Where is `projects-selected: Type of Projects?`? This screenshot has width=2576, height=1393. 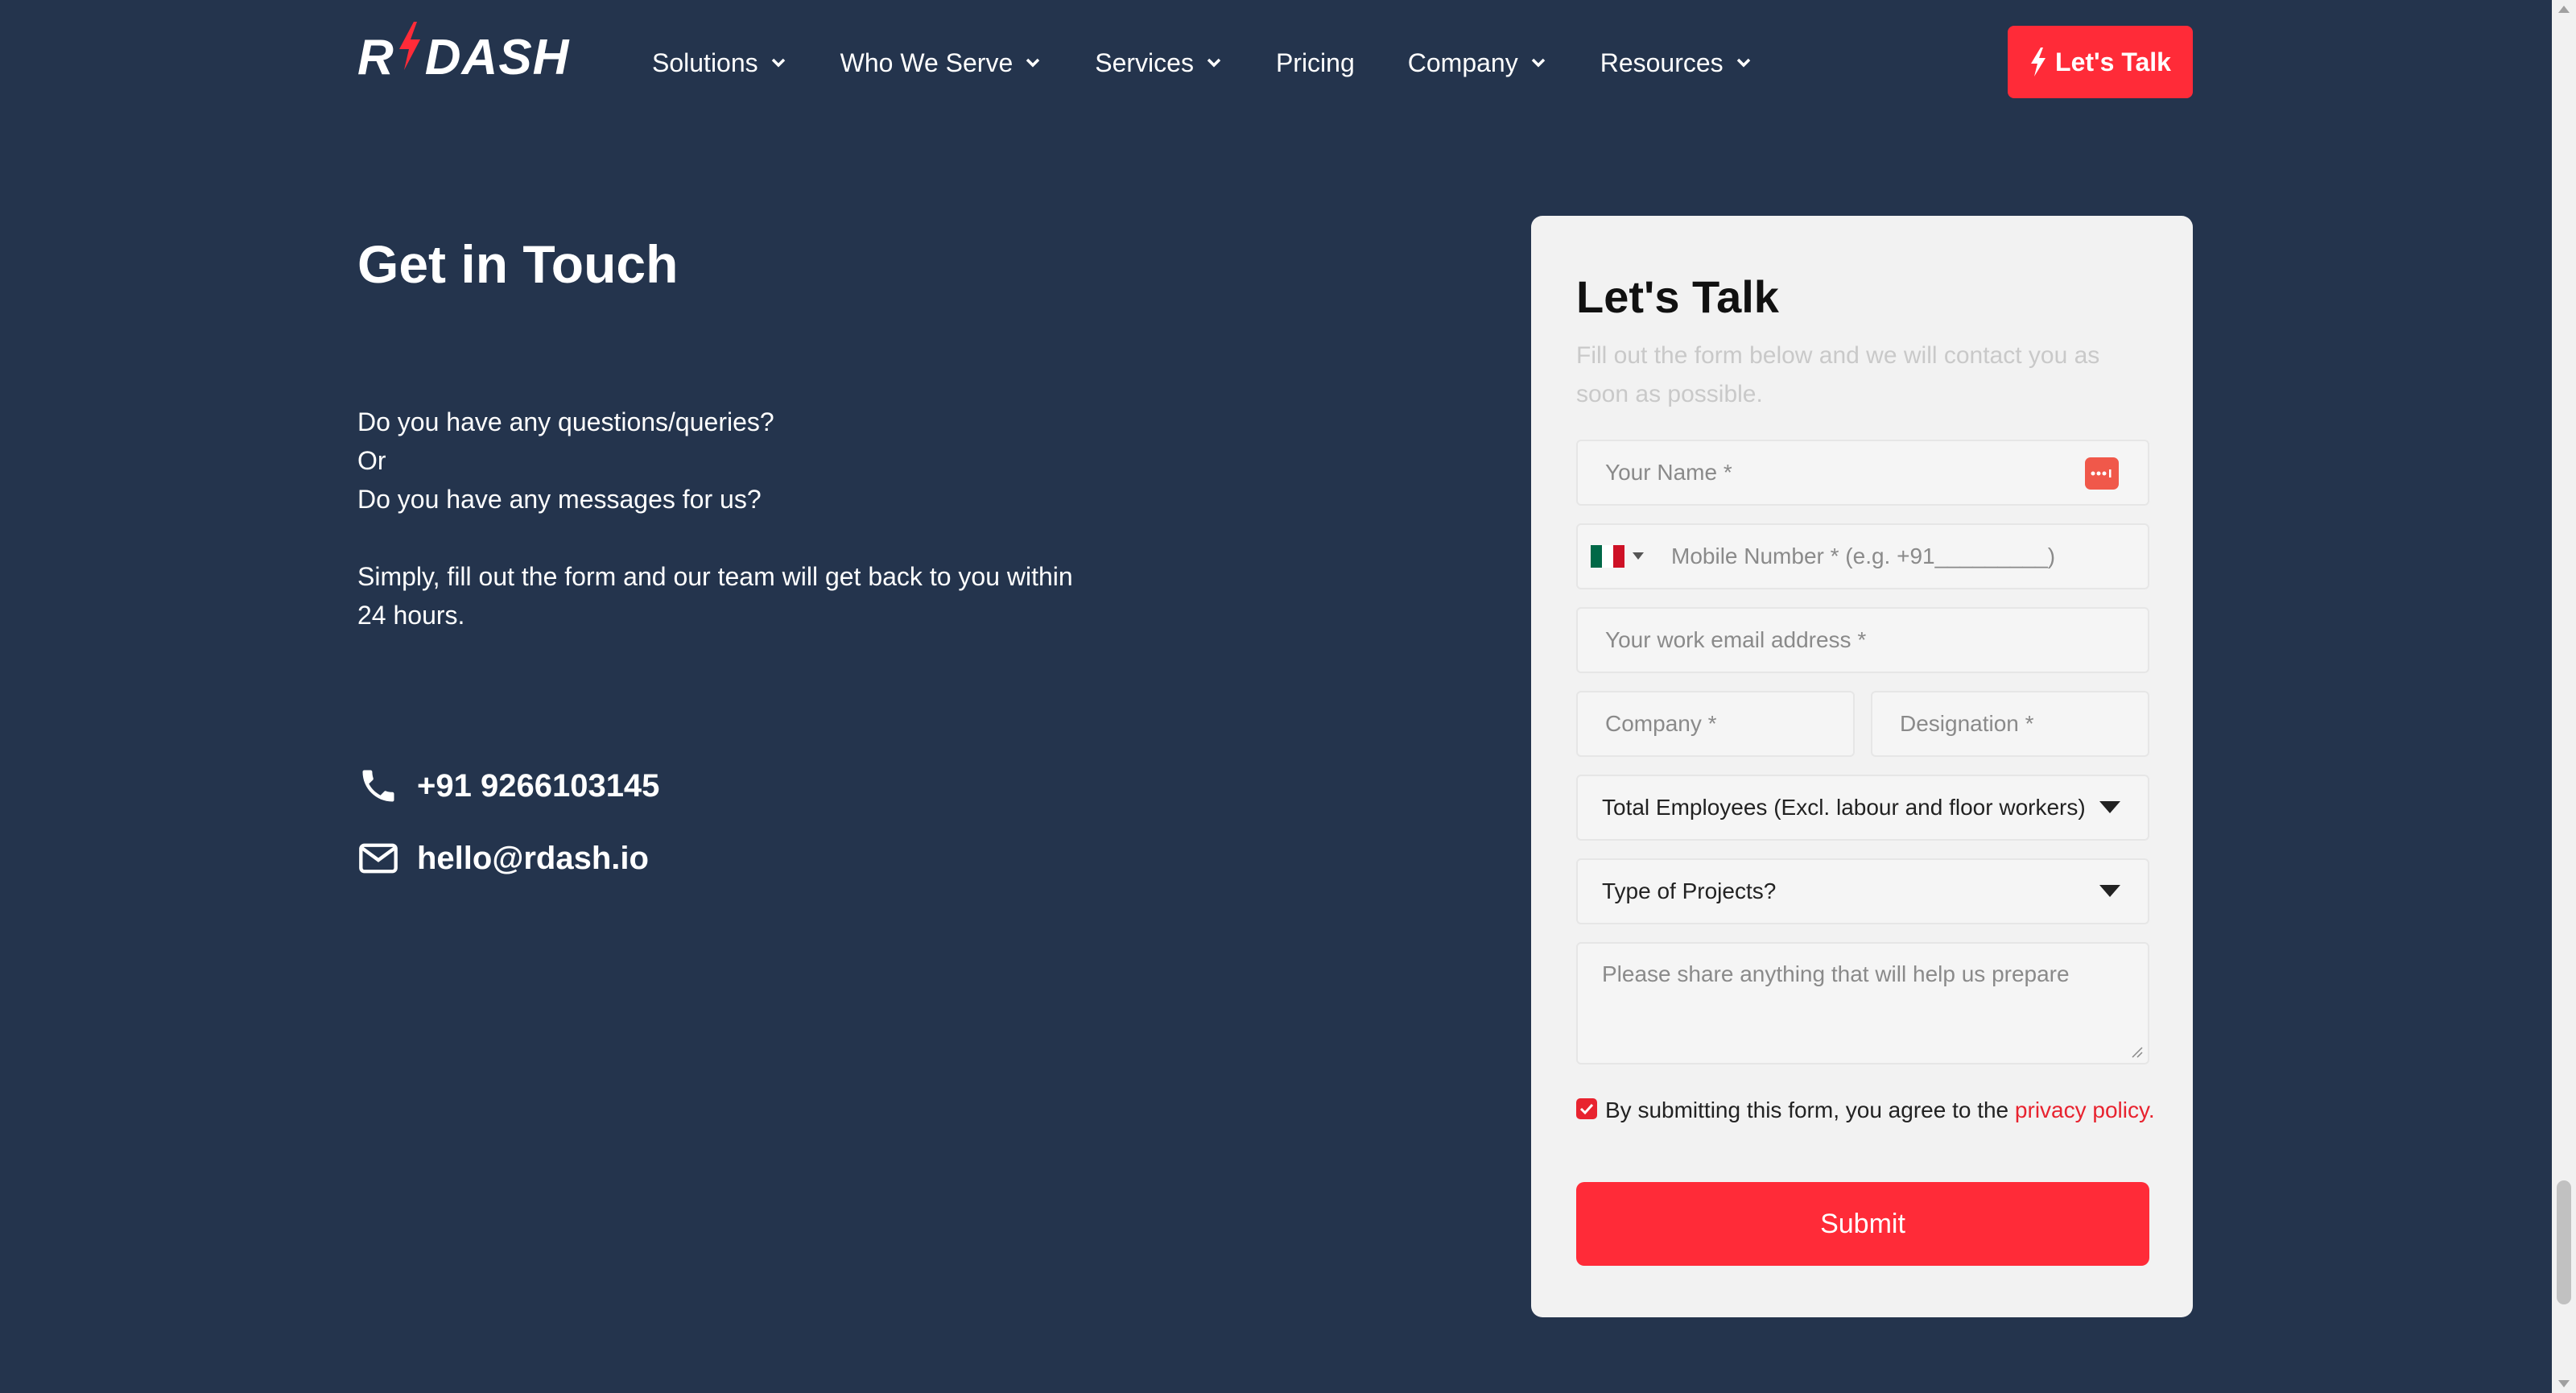
projects-selected: Type of Projects? is located at coordinates (1689, 891).